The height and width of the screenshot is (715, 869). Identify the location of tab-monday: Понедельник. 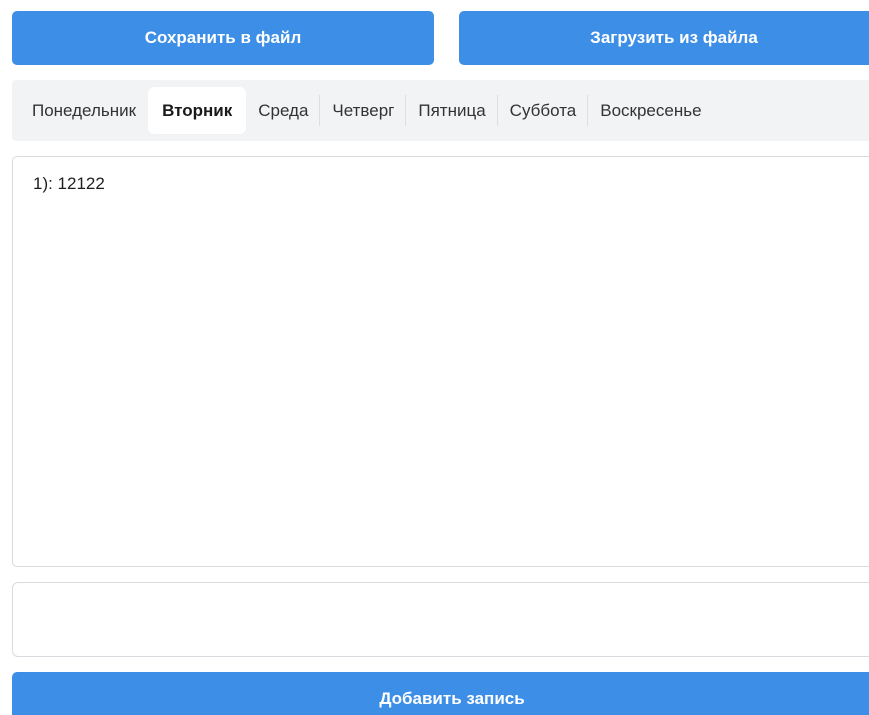
(84, 110).